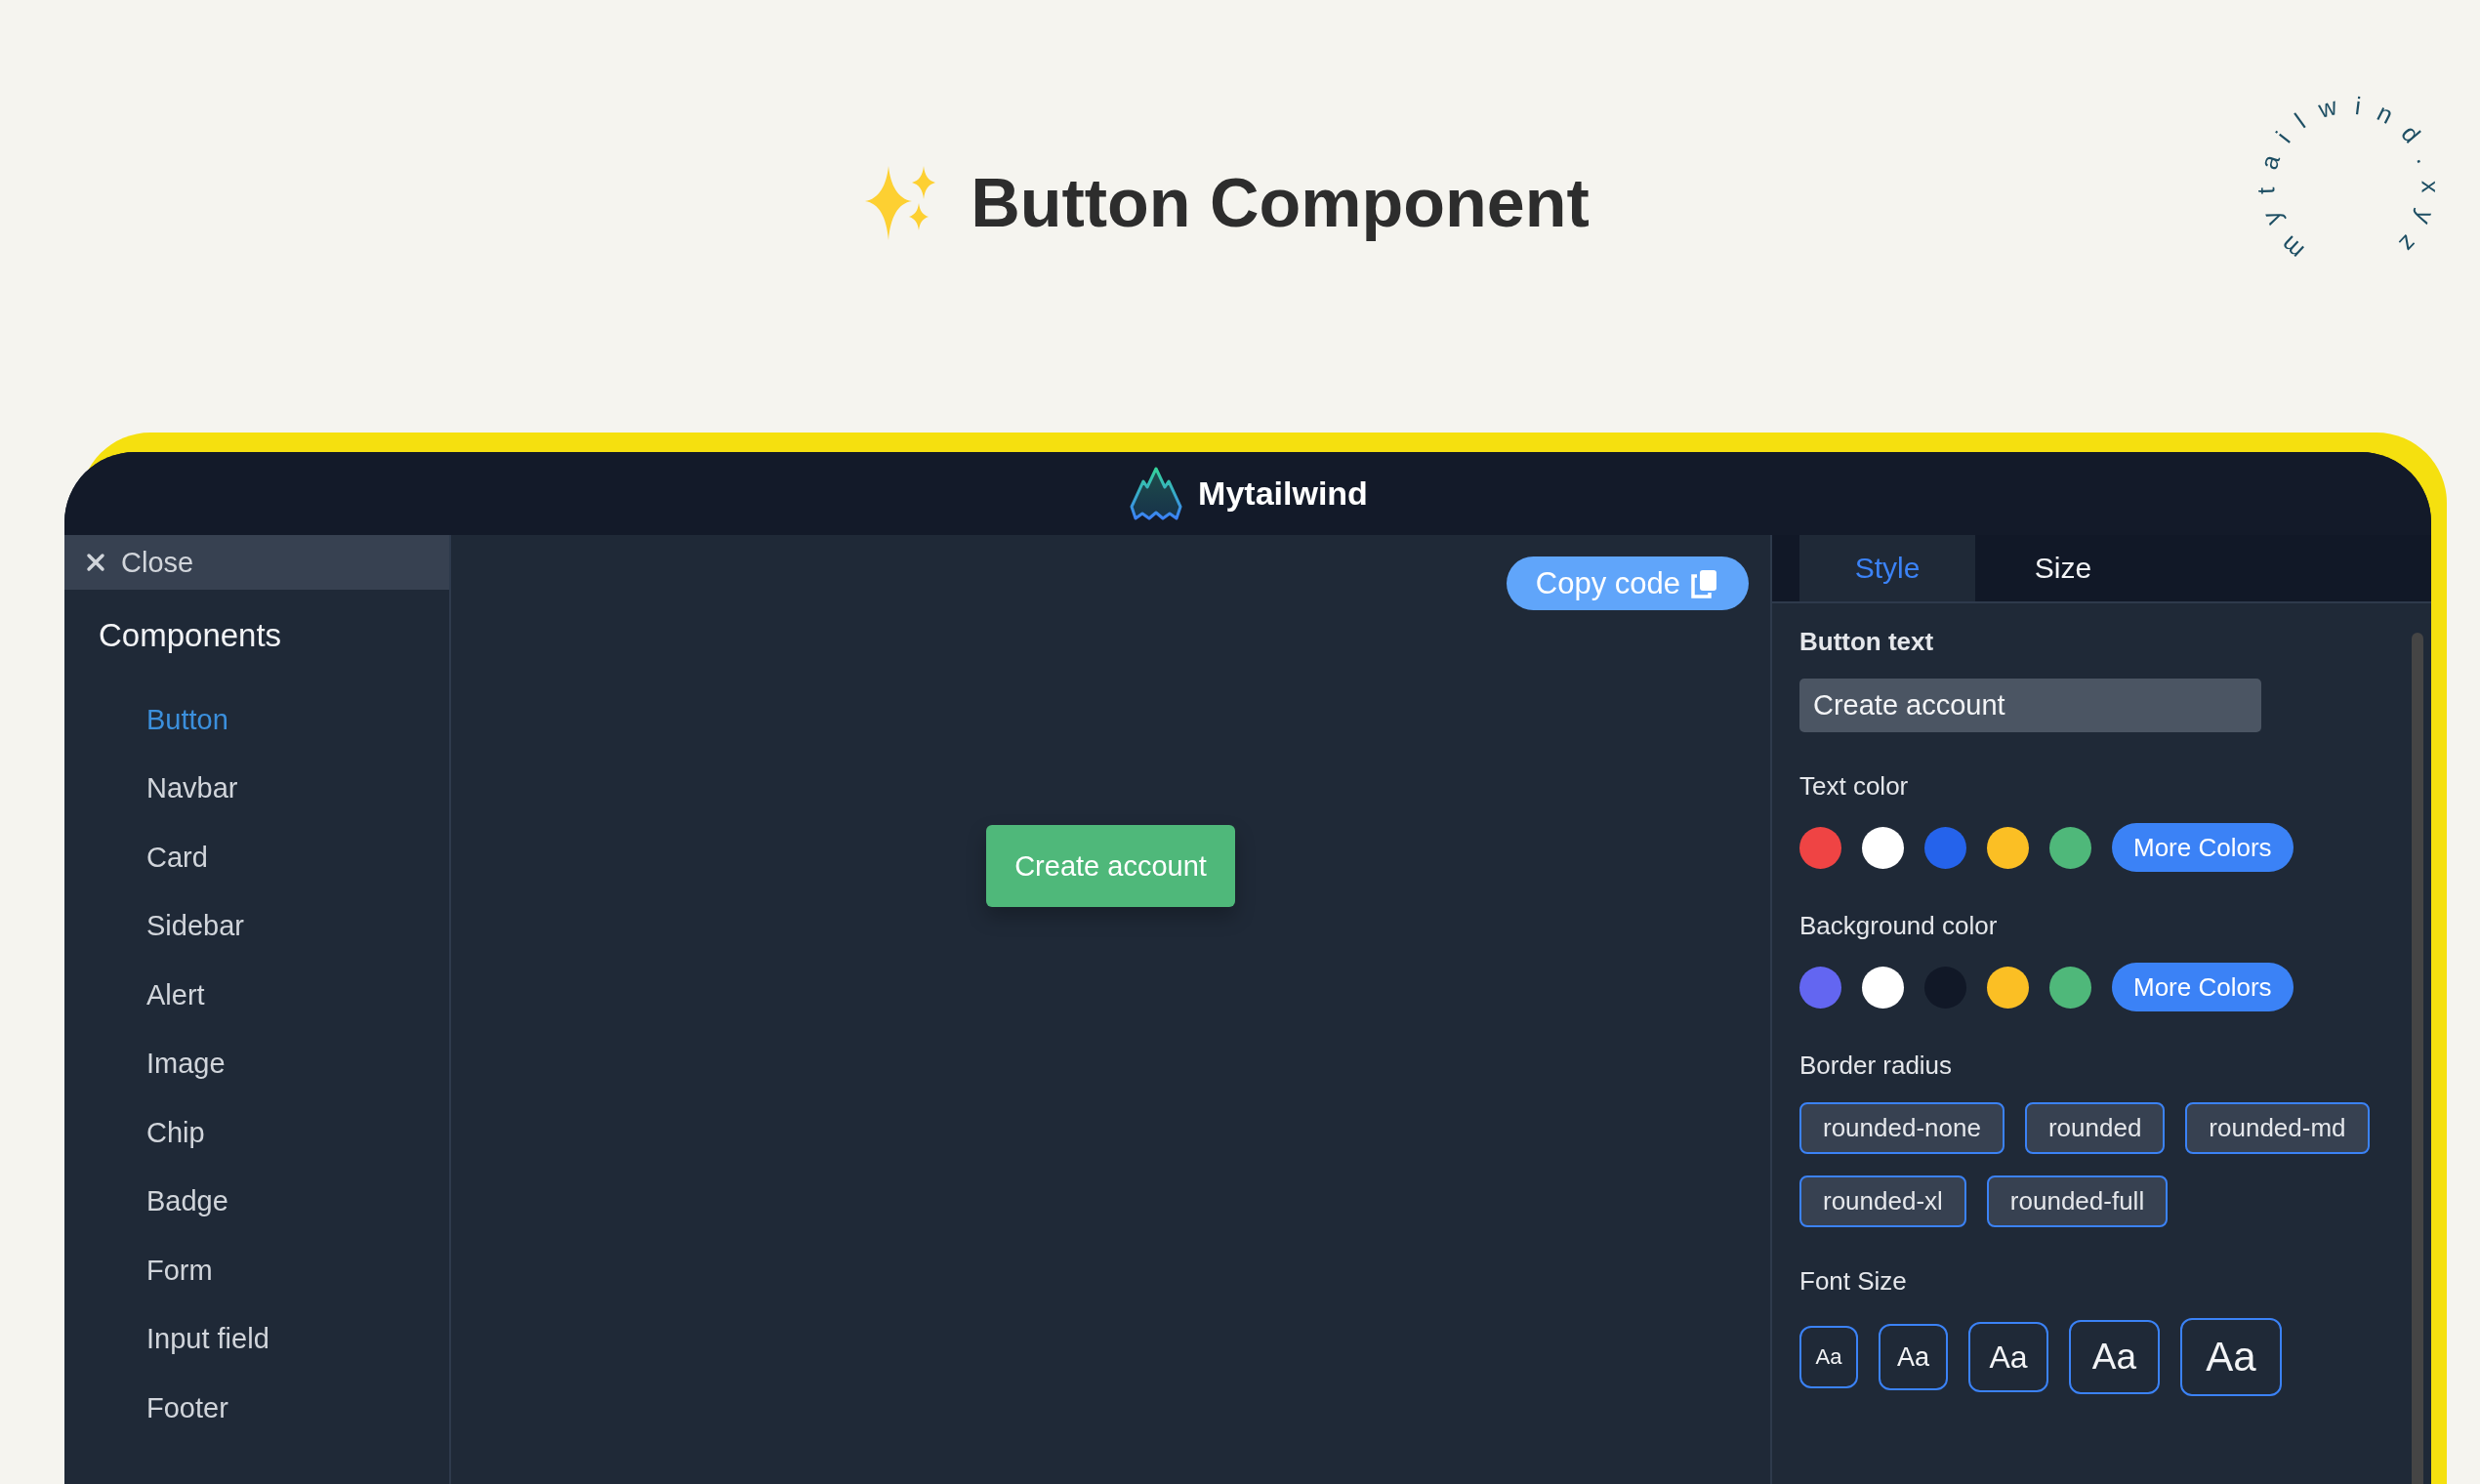 This screenshot has height=1484, width=2480. What do you see at coordinates (256, 562) in the screenshot?
I see `close-button: Close` at bounding box center [256, 562].